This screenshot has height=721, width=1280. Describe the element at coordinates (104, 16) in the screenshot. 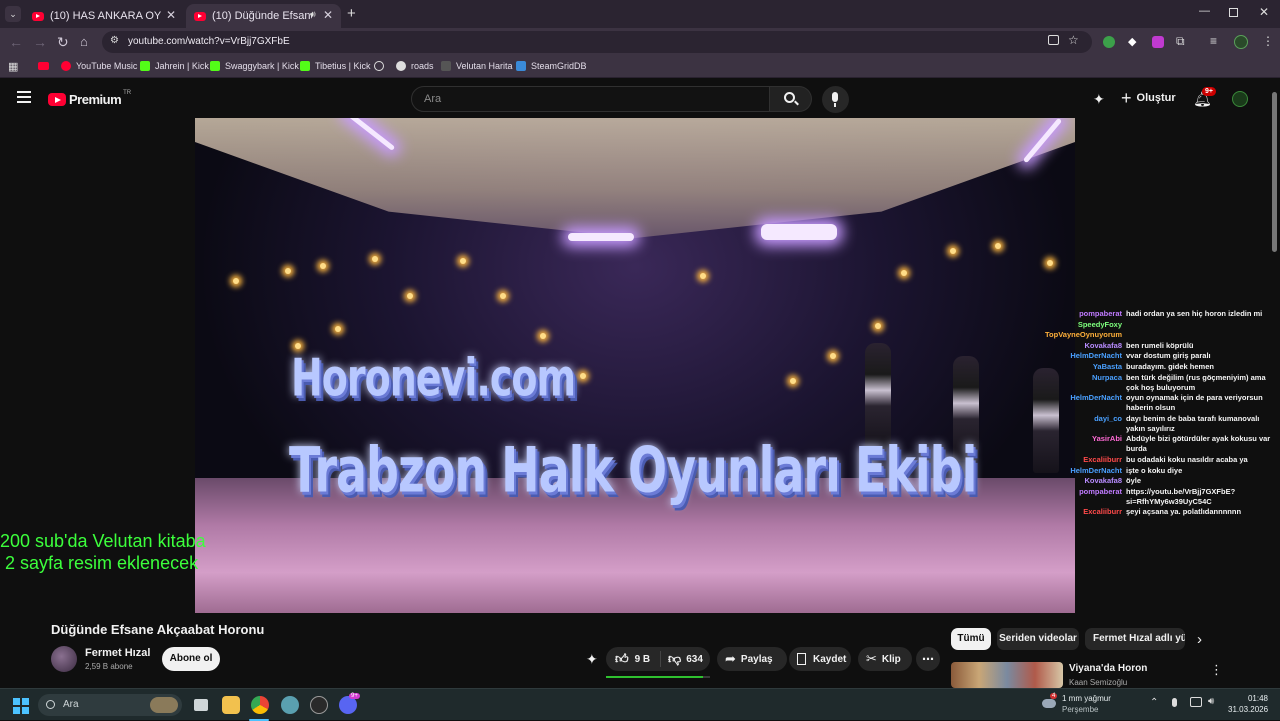

I see `tab-has-ankara: (10) HAS ANKARA OYUNU & A ✕` at that location.